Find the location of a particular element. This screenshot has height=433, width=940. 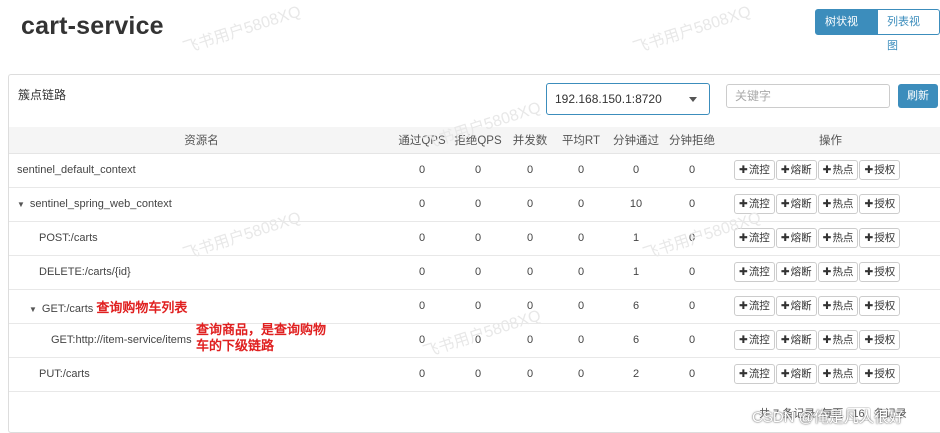

machine-select: 192.168.150.1:8720 is located at coordinates (628, 99).